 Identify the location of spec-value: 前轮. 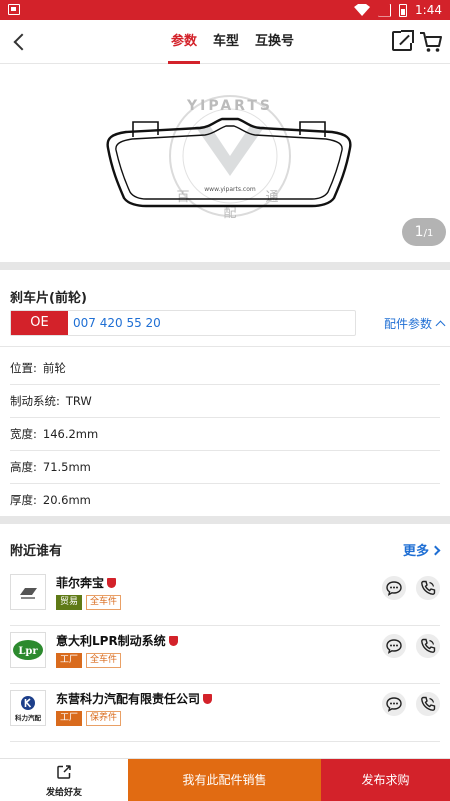
(54, 368).